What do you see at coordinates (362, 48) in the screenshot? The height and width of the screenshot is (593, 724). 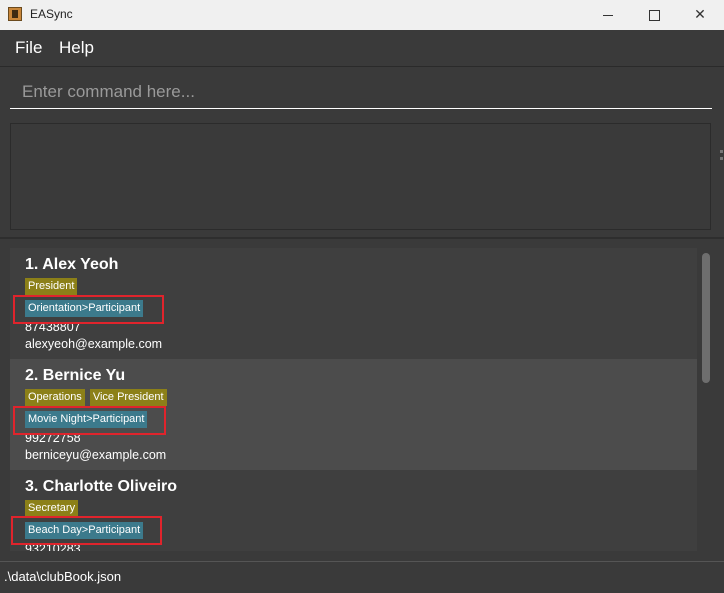 I see `menu-bar: File Help` at bounding box center [362, 48].